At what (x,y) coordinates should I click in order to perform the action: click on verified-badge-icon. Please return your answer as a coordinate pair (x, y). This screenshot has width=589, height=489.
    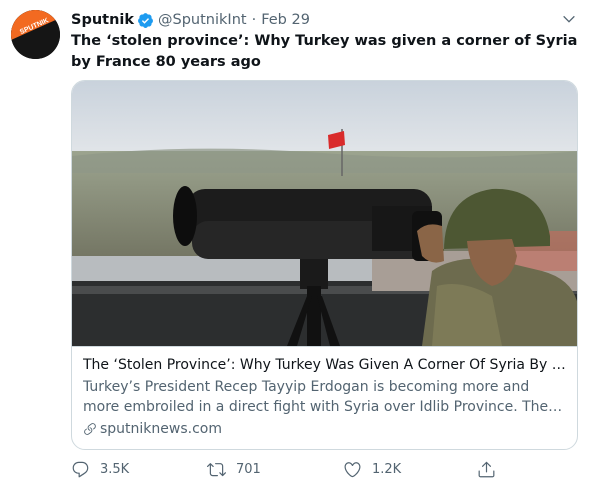
    Looking at the image, I should click on (145, 20).